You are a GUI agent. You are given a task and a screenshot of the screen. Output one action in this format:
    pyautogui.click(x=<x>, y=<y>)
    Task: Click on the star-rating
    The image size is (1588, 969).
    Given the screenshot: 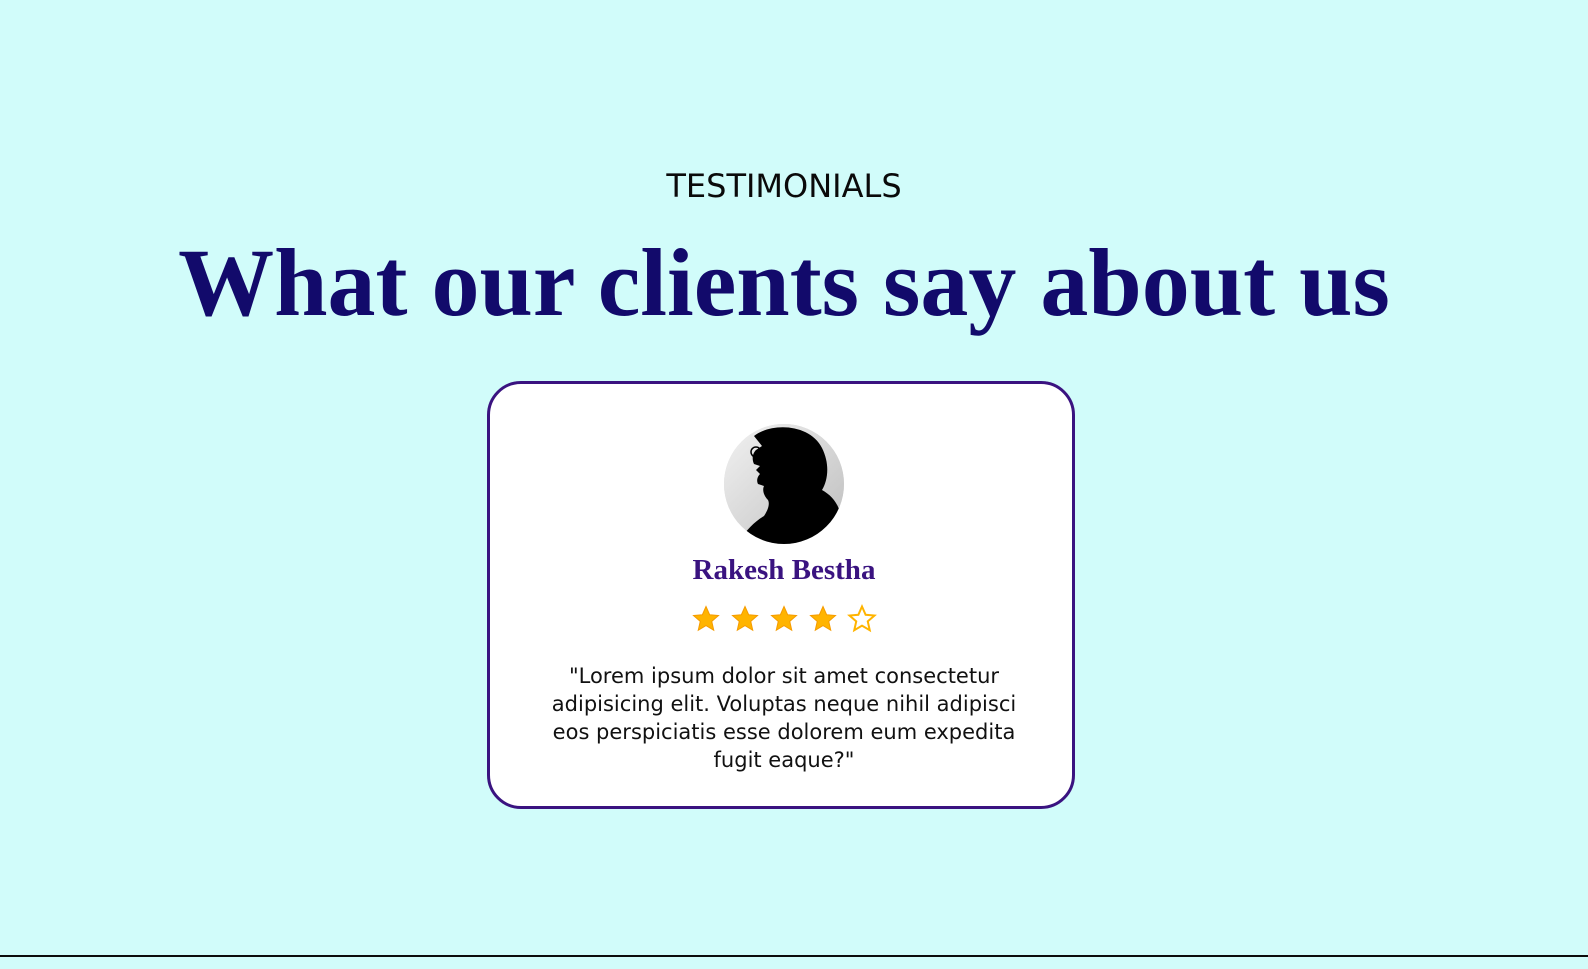 What is the action you would take?
    pyautogui.click(x=784, y=622)
    